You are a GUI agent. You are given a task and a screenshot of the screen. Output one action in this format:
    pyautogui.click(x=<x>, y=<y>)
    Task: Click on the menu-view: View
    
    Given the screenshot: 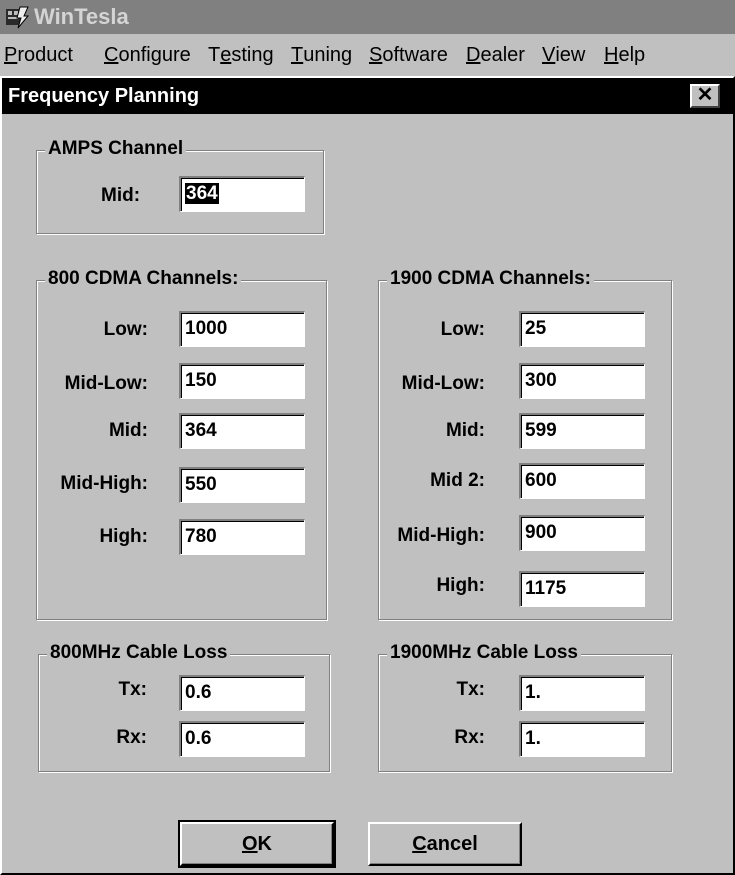 What is the action you would take?
    pyautogui.click(x=563, y=55)
    